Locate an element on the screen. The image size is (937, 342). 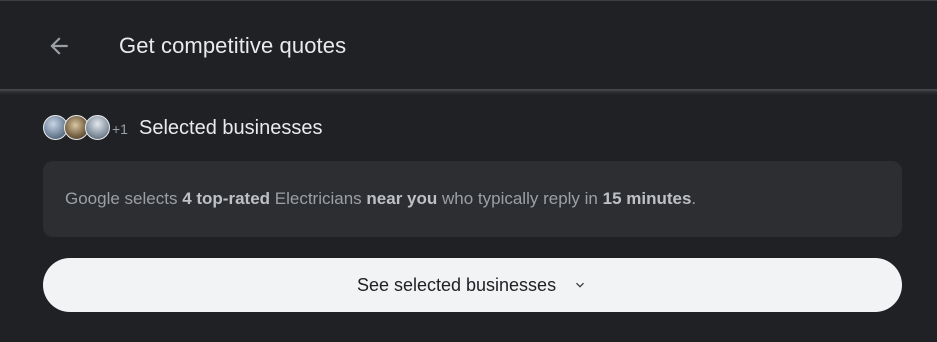
info-text-part: Google selects is located at coordinates (124, 198).